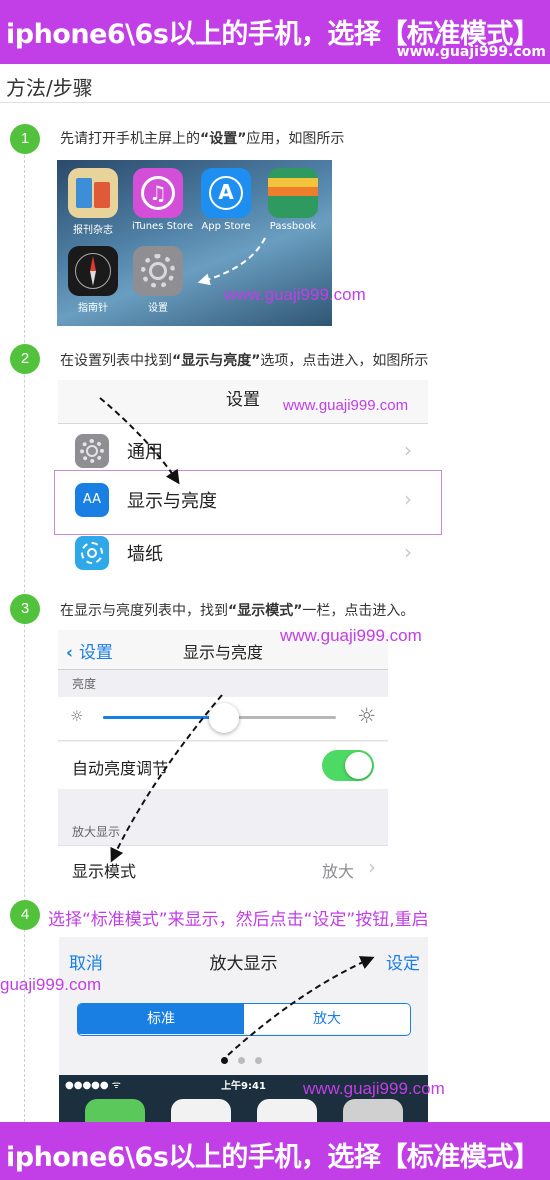  I want to click on zoom-title: 放大显示, so click(243, 964).